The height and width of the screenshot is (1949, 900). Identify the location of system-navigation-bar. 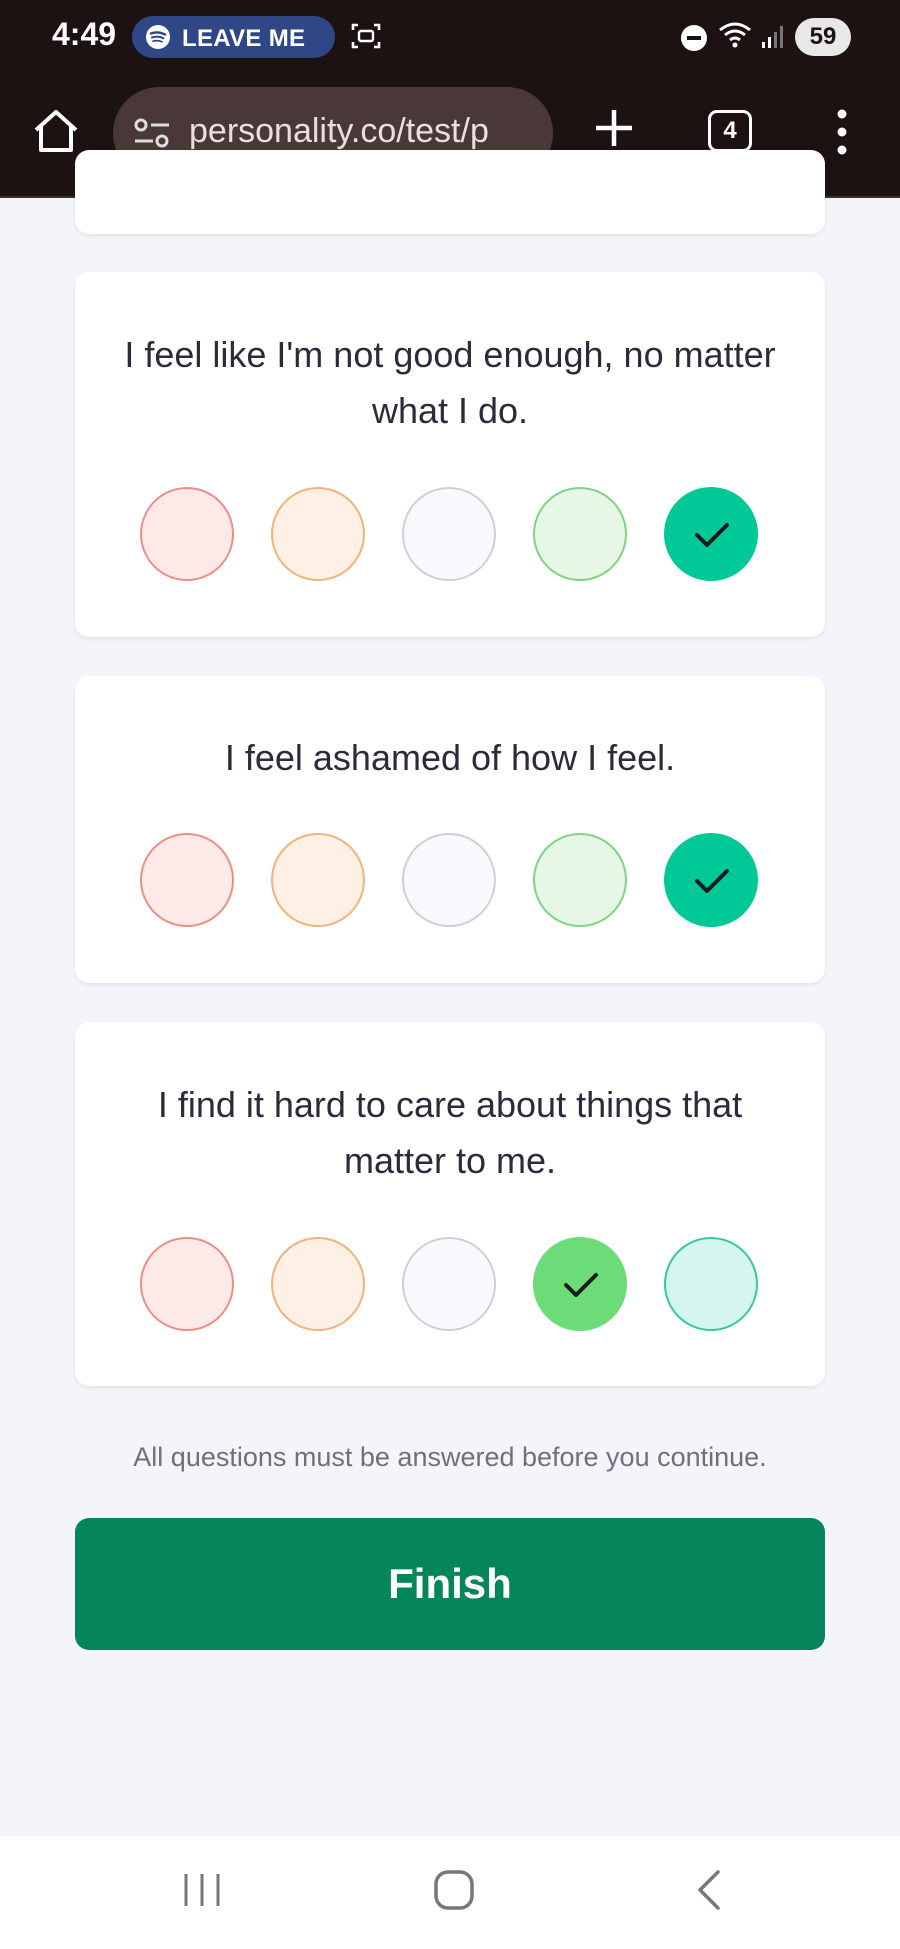
(450, 1892).